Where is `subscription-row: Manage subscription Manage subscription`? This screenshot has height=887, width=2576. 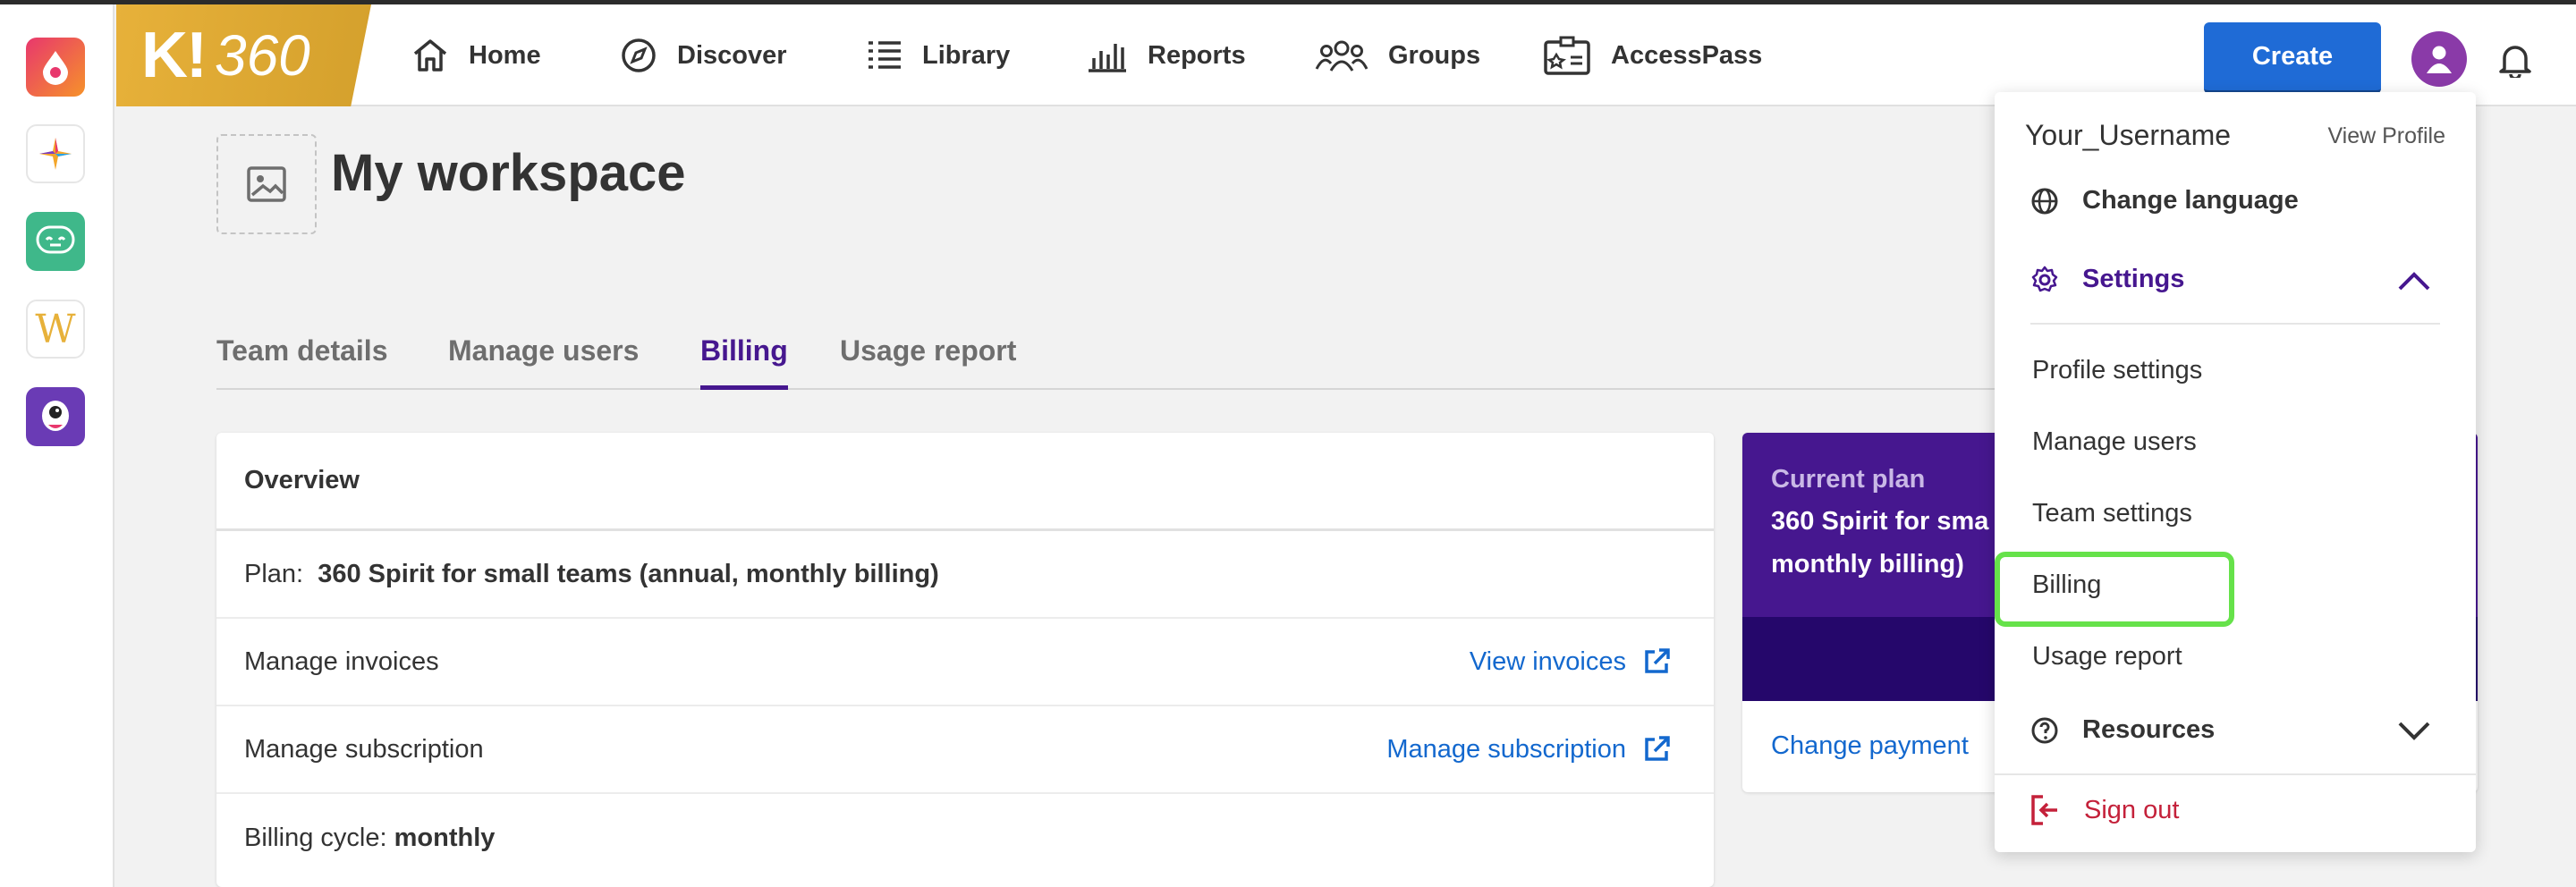 subscription-row: Manage subscription Manage subscription is located at coordinates (965, 750).